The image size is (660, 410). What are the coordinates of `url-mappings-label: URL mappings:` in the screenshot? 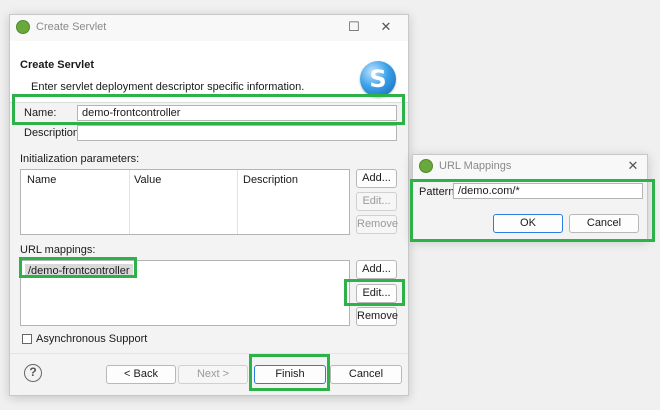 It's located at (58, 250).